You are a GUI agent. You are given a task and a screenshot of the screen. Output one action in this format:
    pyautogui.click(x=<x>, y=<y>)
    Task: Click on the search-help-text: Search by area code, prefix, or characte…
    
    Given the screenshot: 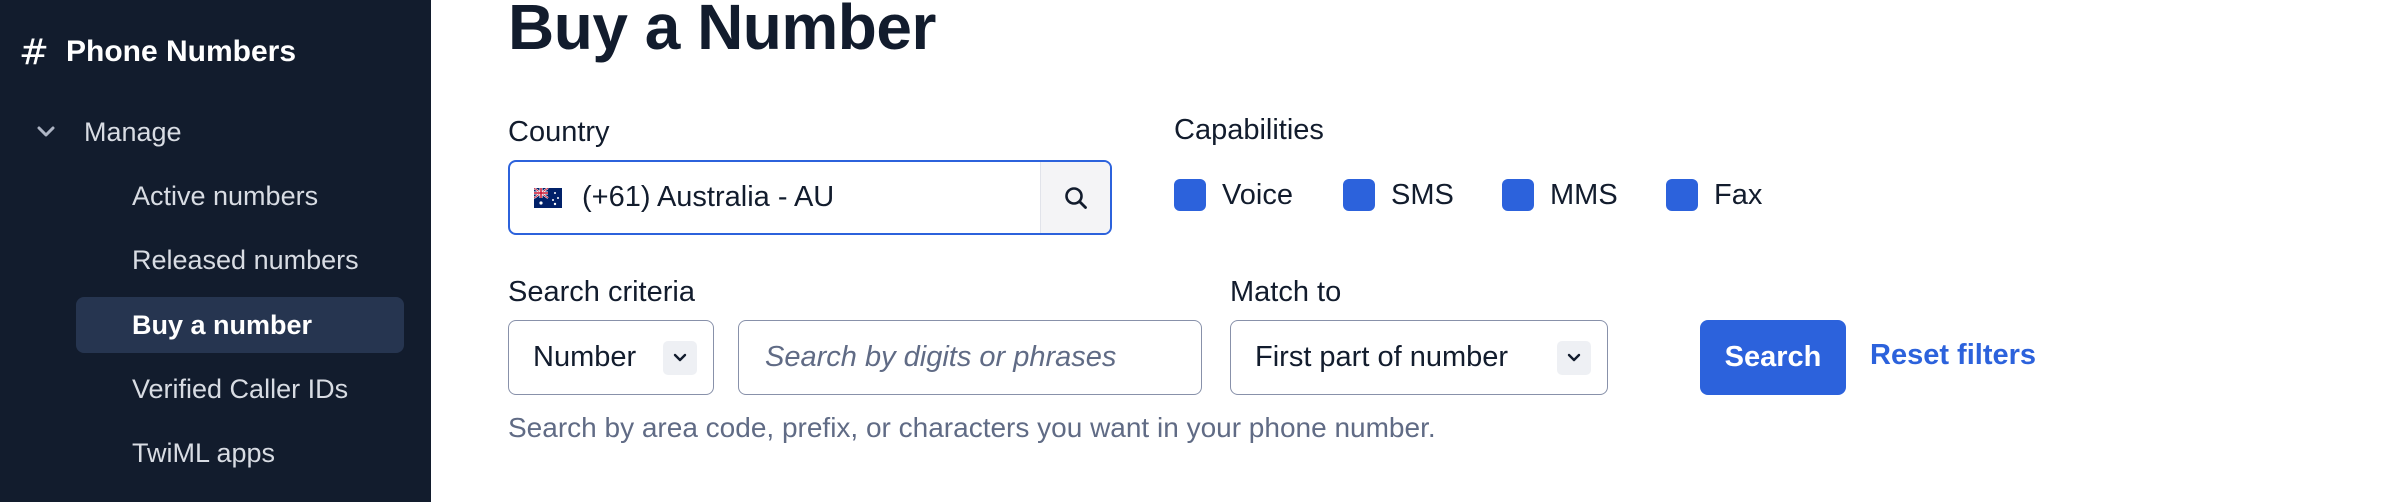 What is the action you would take?
    pyautogui.click(x=972, y=427)
    